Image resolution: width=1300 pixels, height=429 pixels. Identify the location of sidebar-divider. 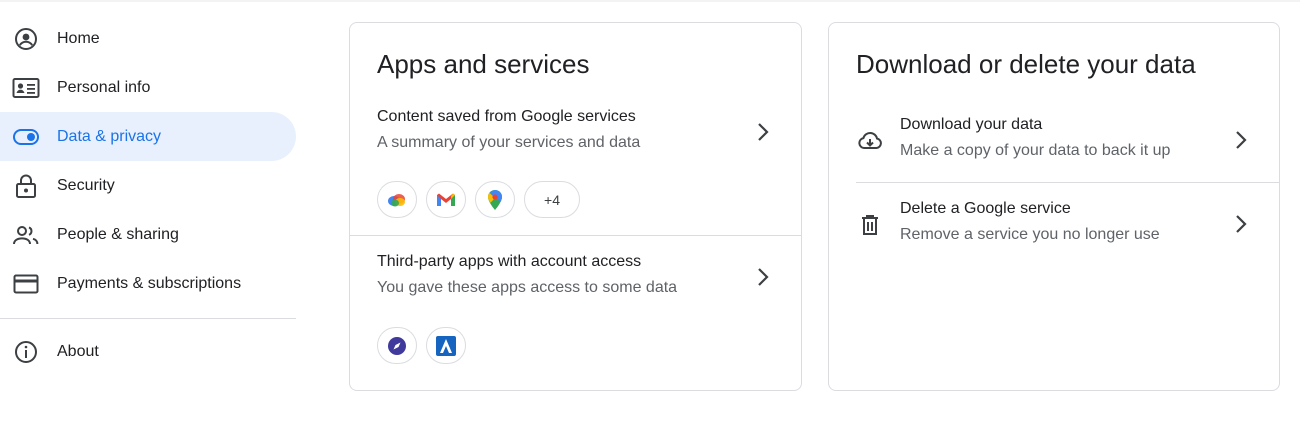
(148, 318).